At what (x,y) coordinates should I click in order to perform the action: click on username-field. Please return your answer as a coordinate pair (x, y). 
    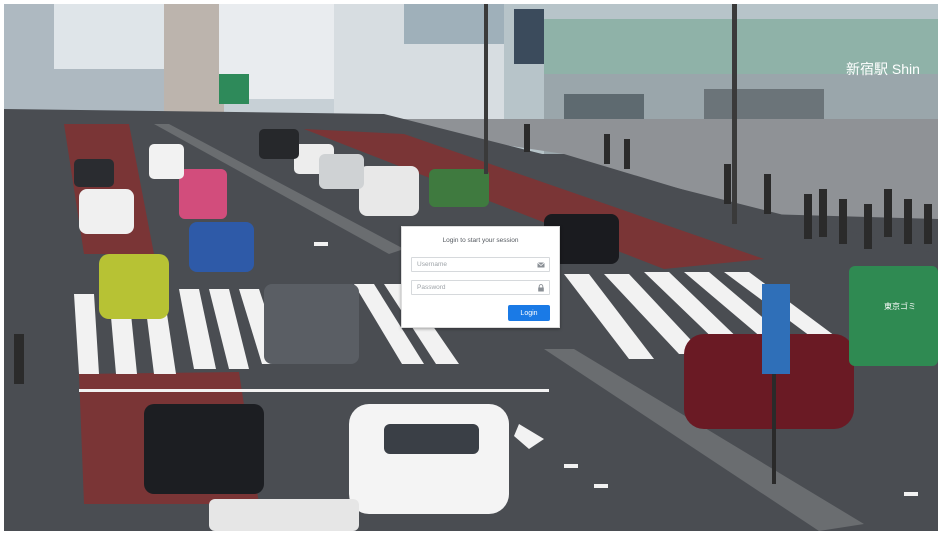
    Looking at the image, I should click on (480, 264).